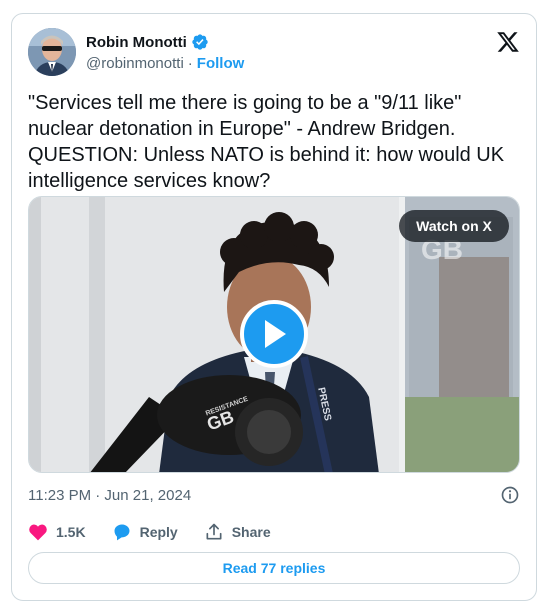 The image size is (545, 612). I want to click on info-icon, so click(510, 495).